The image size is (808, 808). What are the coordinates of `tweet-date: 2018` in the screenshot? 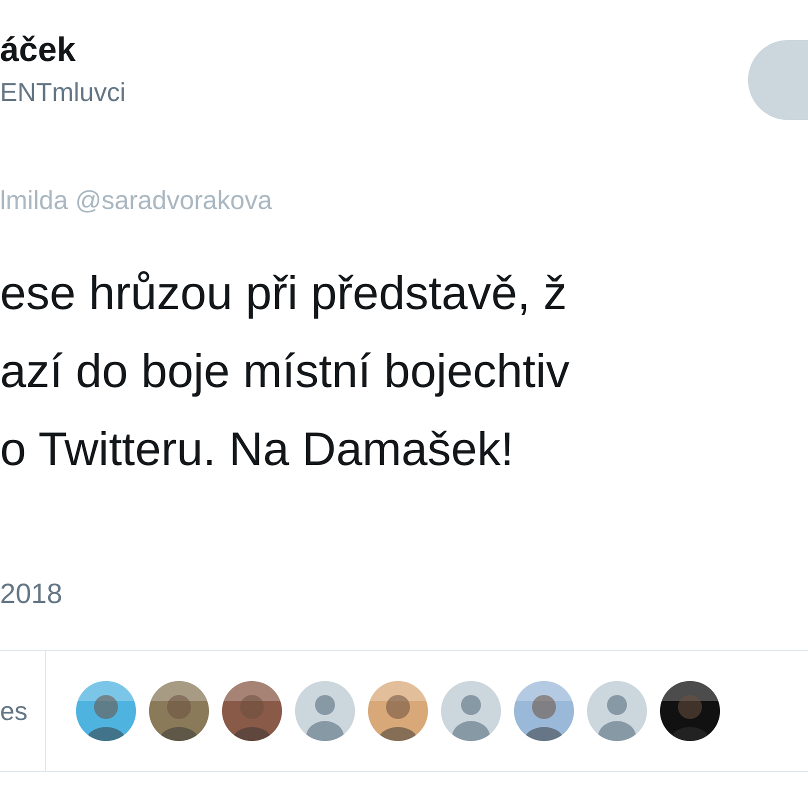 It's located at (31, 593).